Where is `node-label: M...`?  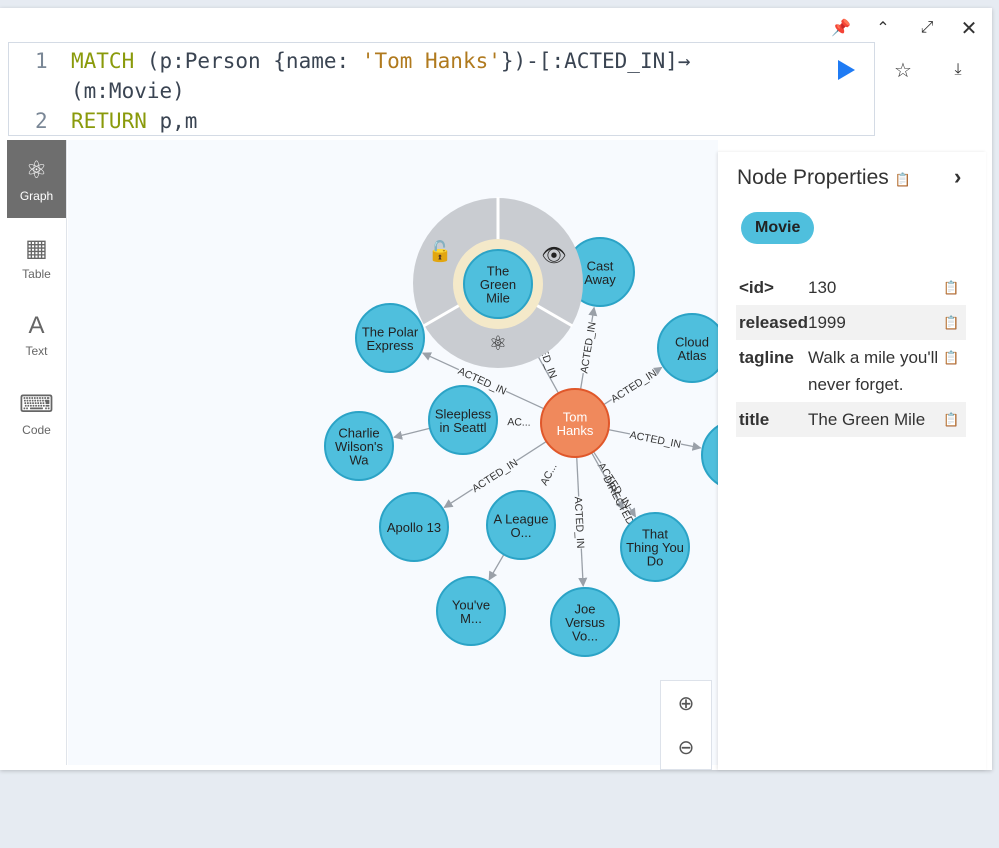 node-label: M... is located at coordinates (471, 618).